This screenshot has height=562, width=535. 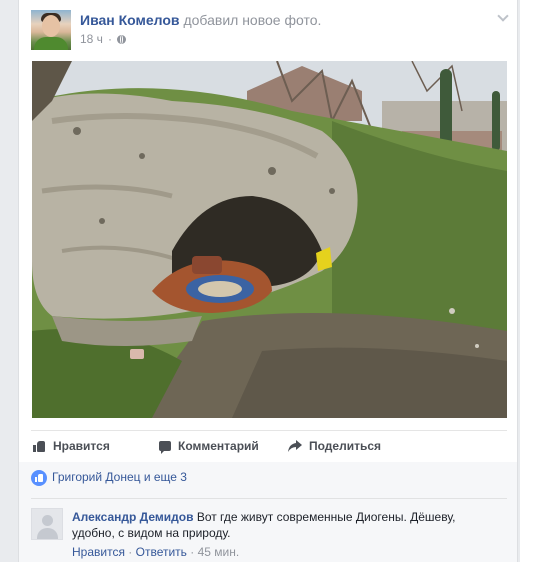 I want to click on globe-icon, so click(x=121, y=39).